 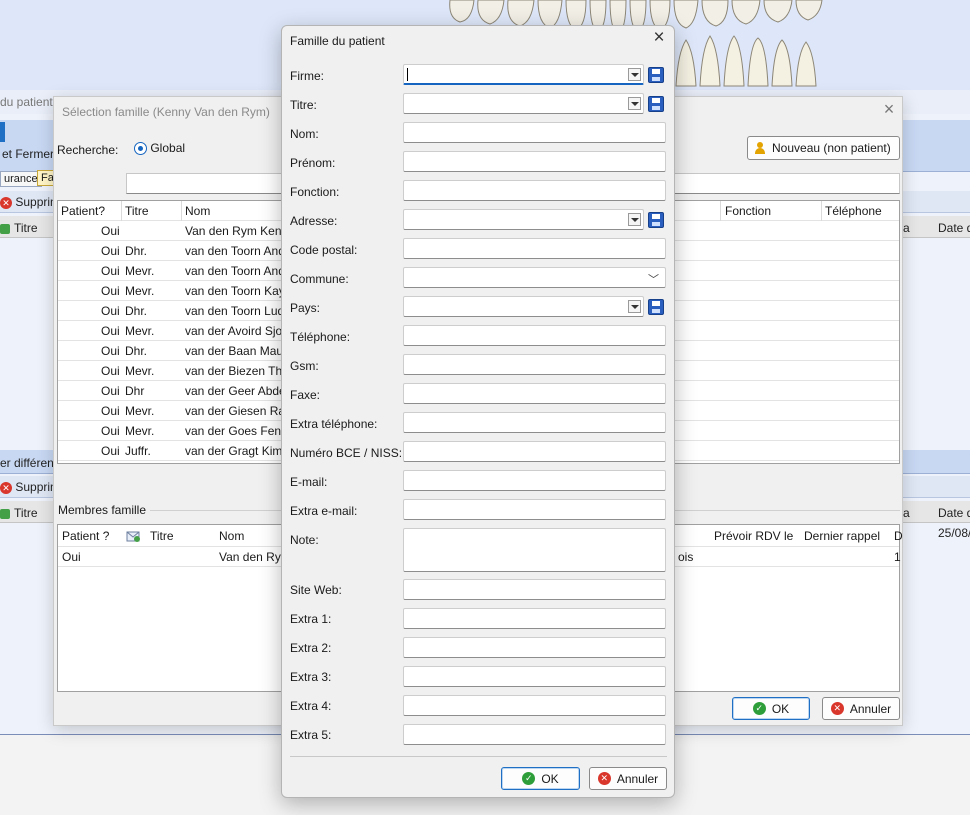 What do you see at coordinates (534, 190) in the screenshot?
I see `fonction-field` at bounding box center [534, 190].